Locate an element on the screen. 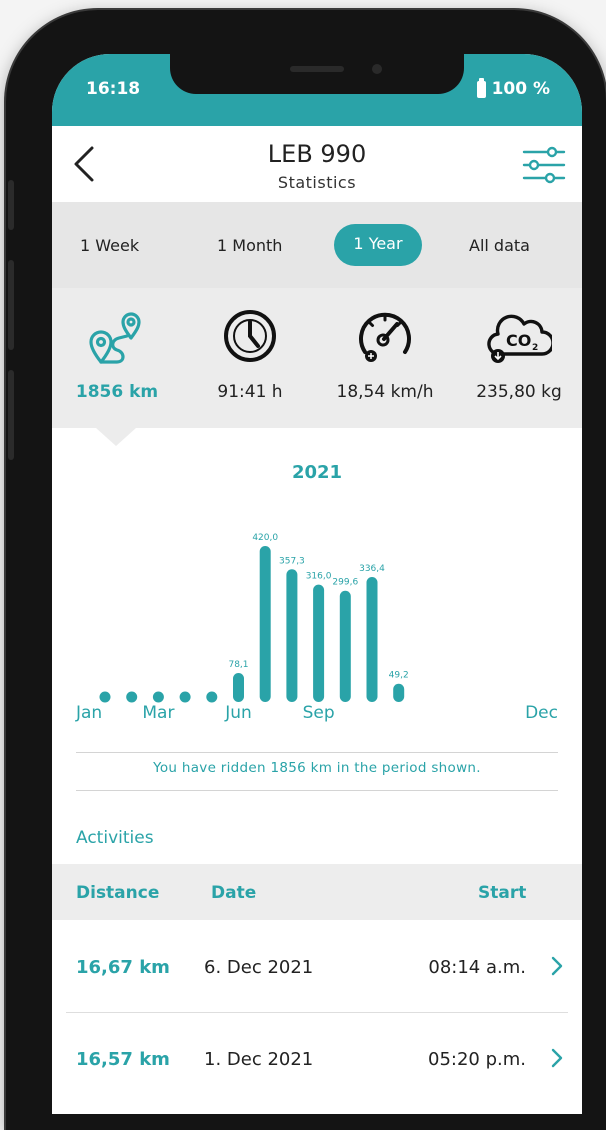  stat-speed-value: 18,54 km/h is located at coordinates (385, 392).